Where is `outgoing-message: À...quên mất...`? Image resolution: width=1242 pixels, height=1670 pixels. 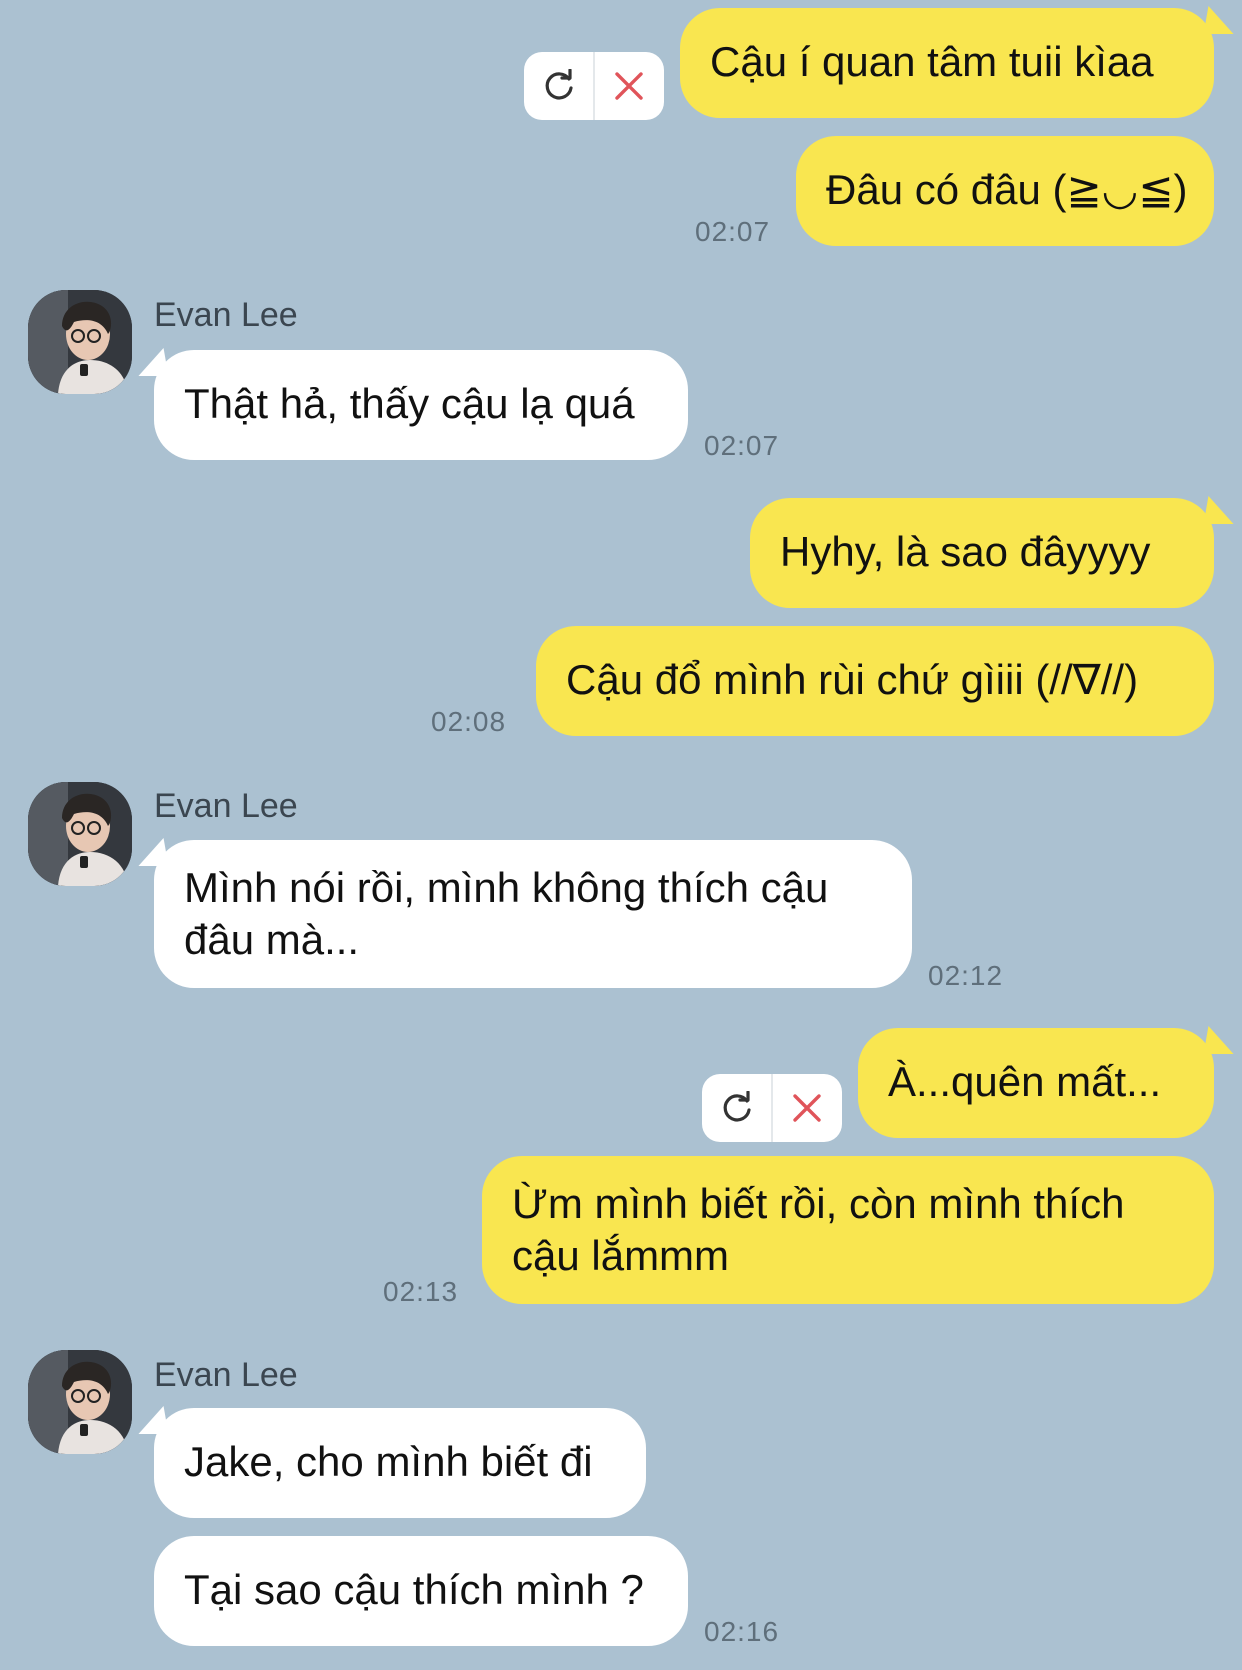
outgoing-message: À...quên mất... is located at coordinates (1036, 1083).